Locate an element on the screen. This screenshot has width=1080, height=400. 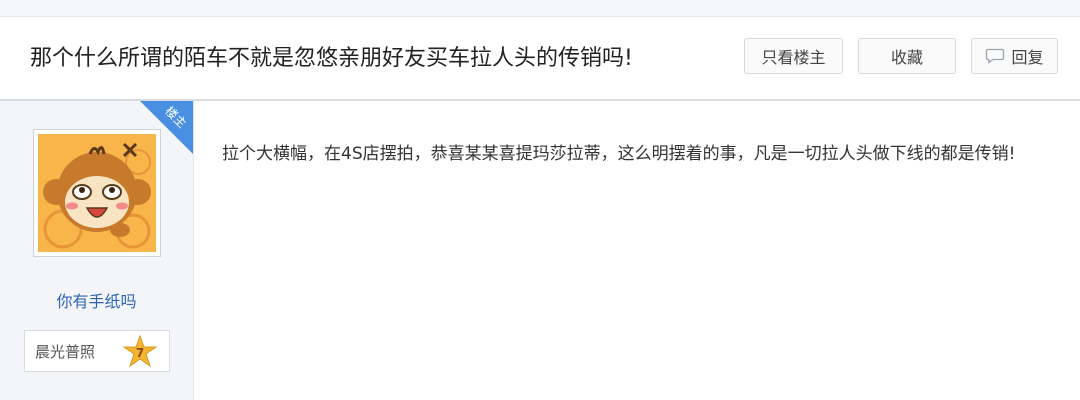
thread-title: 那个什么所谓的陌车不就是忽悠亲朋好友买车拉人头的传销吗! is located at coordinates (331, 58).